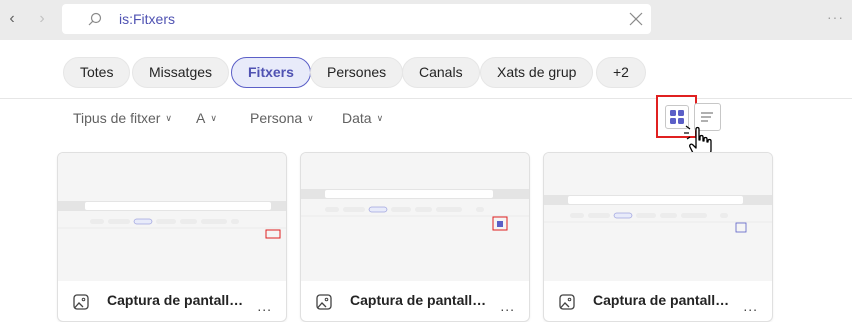 This screenshot has height=322, width=852. Describe the element at coordinates (97, 72) in the screenshot. I see `chip-totes: Totes` at that location.